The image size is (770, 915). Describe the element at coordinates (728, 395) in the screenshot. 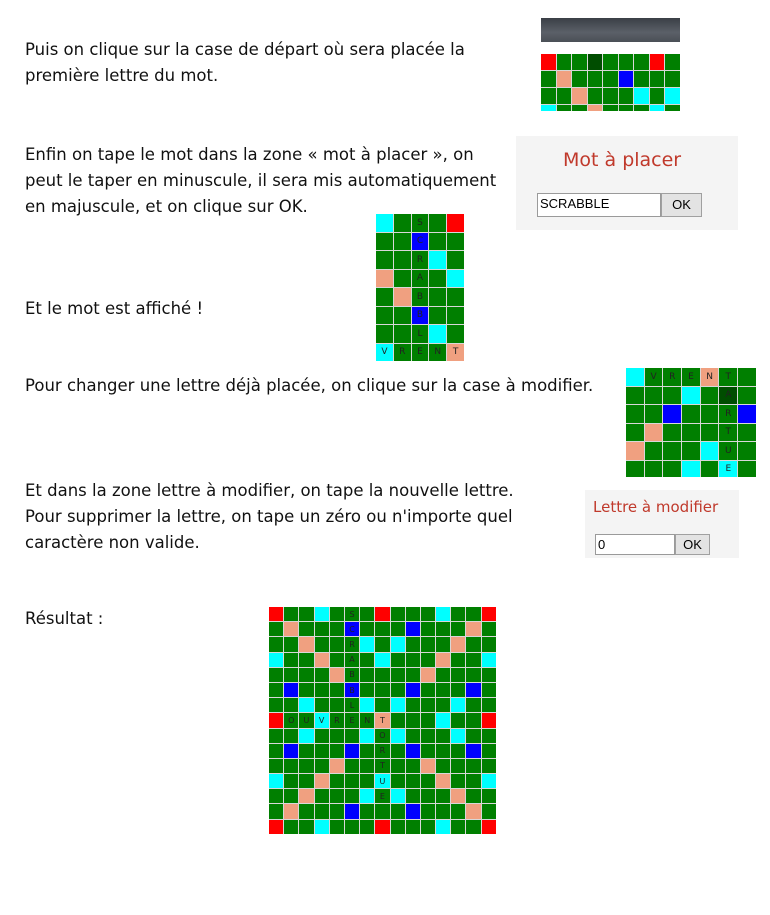

I see `letter-cell: A` at that location.